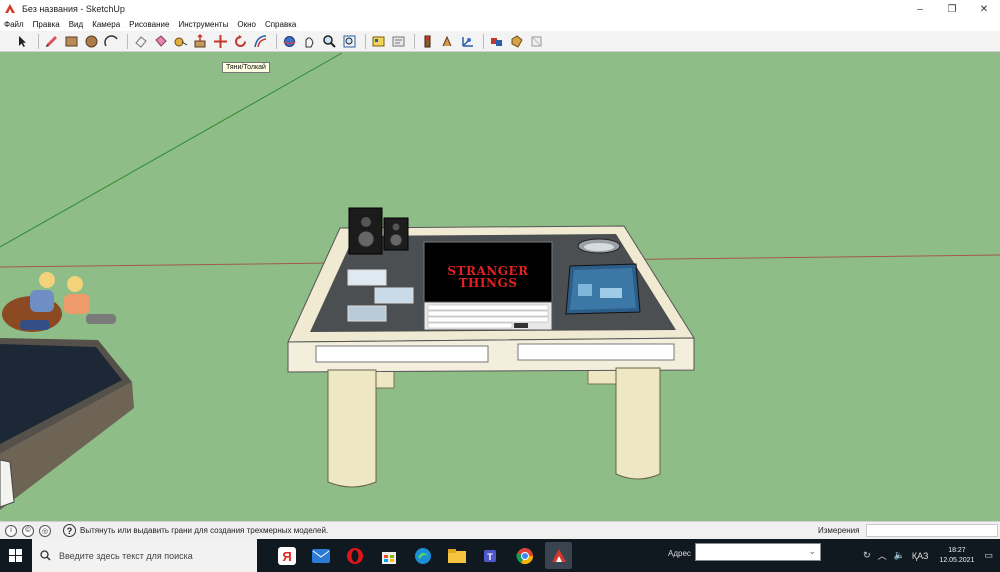 The image size is (1000, 572). I want to click on teams-icon: T, so click(490, 555).